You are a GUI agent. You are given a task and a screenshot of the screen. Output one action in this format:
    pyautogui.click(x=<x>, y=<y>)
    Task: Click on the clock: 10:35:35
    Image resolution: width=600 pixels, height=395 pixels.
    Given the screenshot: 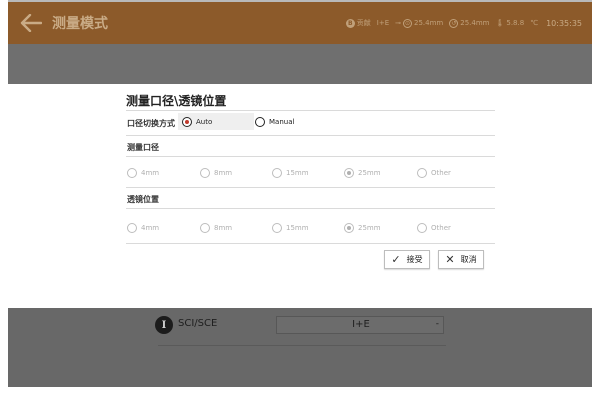 What is the action you would take?
    pyautogui.click(x=564, y=23)
    